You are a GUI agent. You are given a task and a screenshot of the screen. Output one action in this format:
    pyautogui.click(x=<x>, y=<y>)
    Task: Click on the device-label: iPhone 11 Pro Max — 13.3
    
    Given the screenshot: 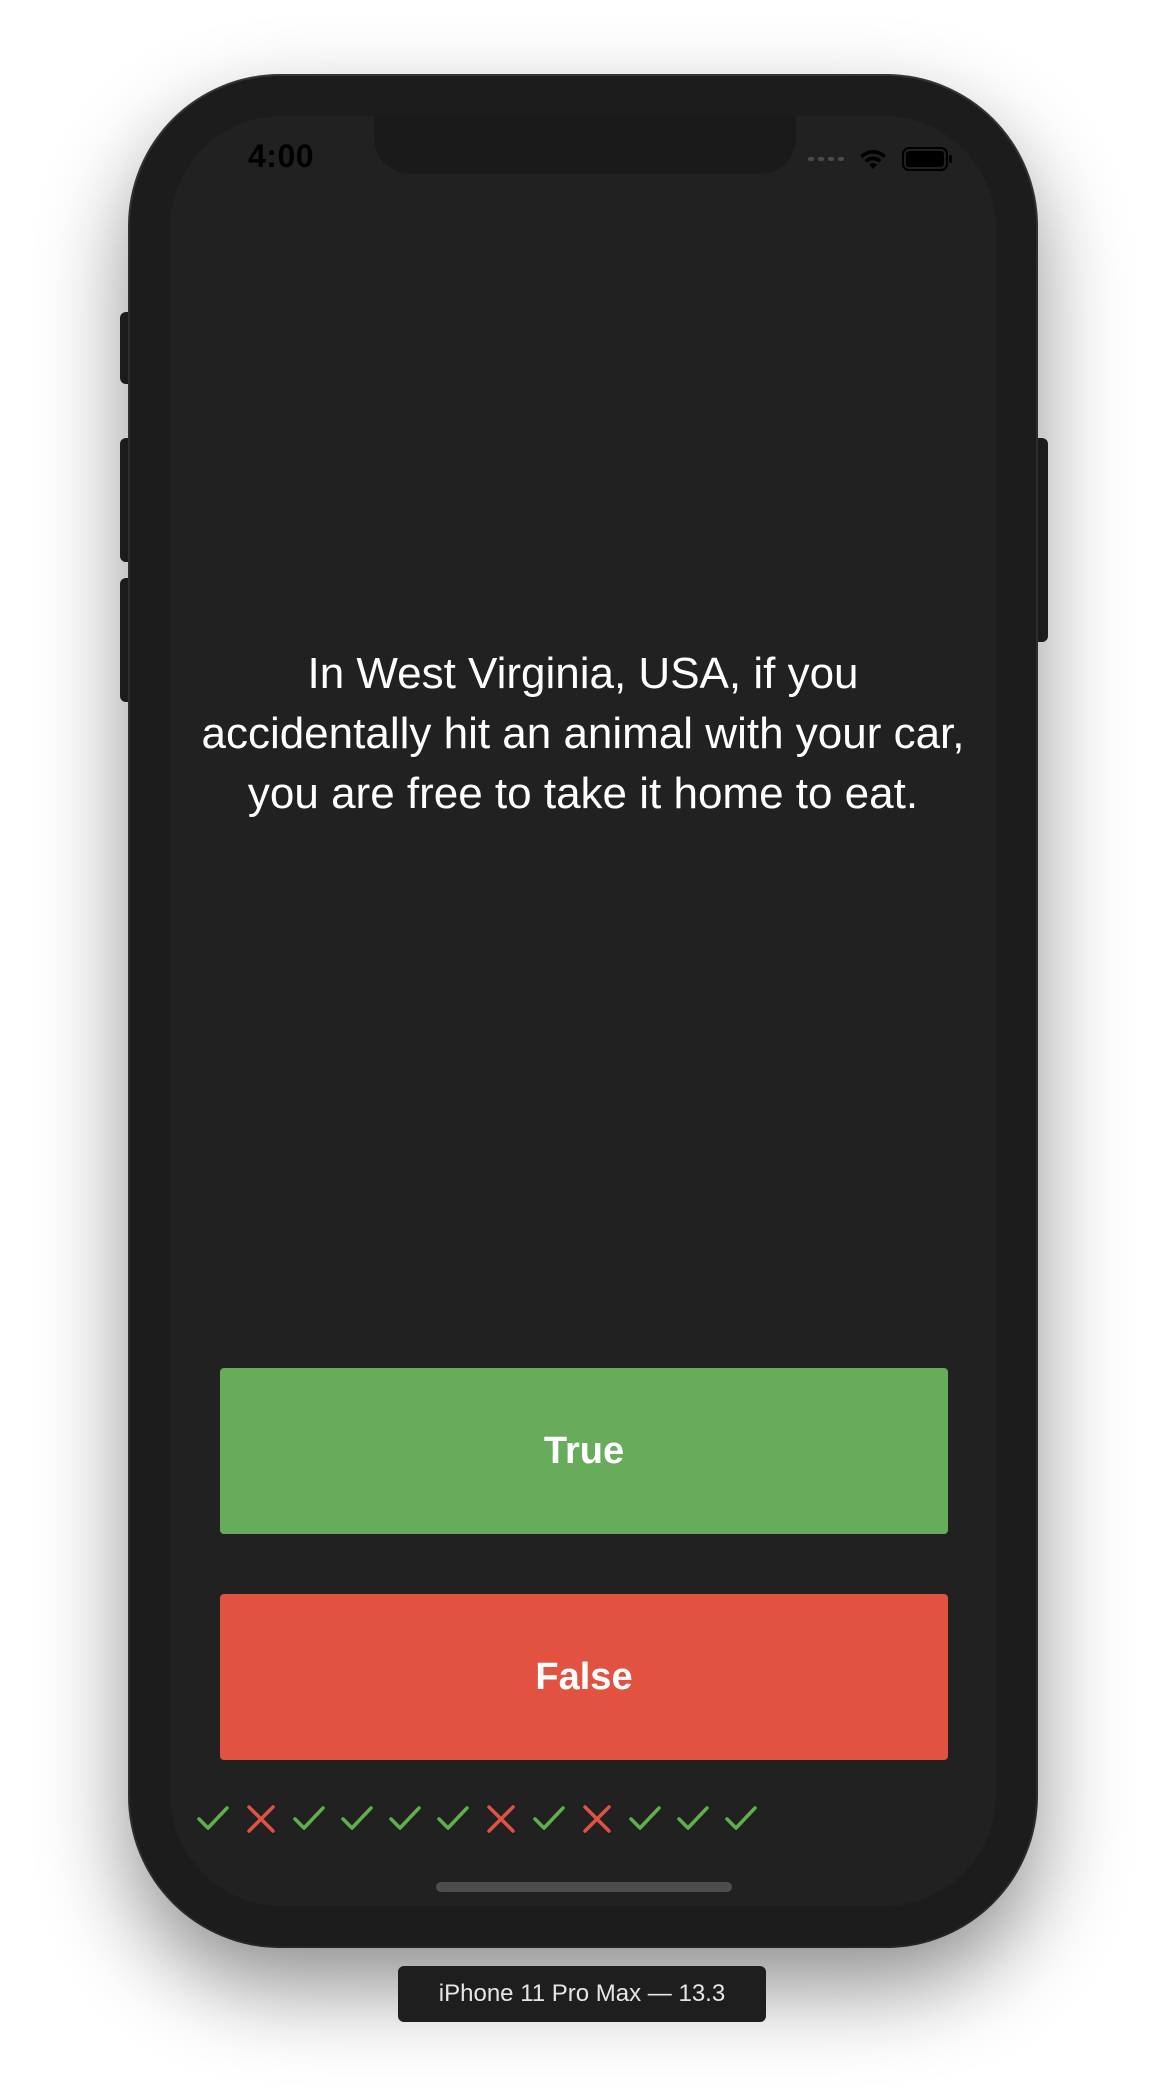 What is the action you would take?
    pyautogui.click(x=582, y=1994)
    